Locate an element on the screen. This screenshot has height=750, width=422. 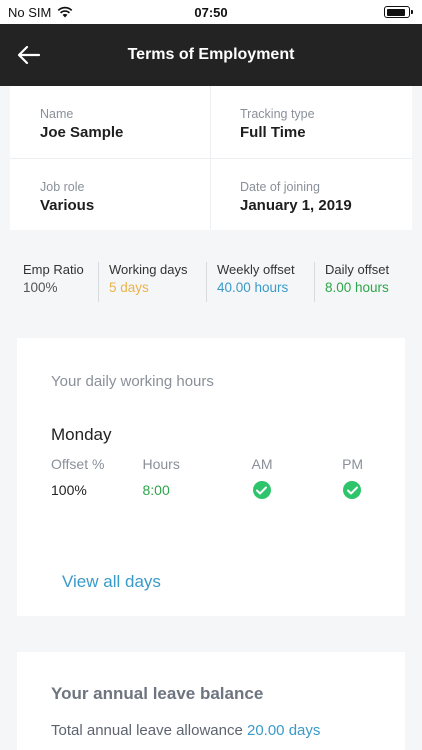
joining-value: January 1, 2019 is located at coordinates (296, 205).